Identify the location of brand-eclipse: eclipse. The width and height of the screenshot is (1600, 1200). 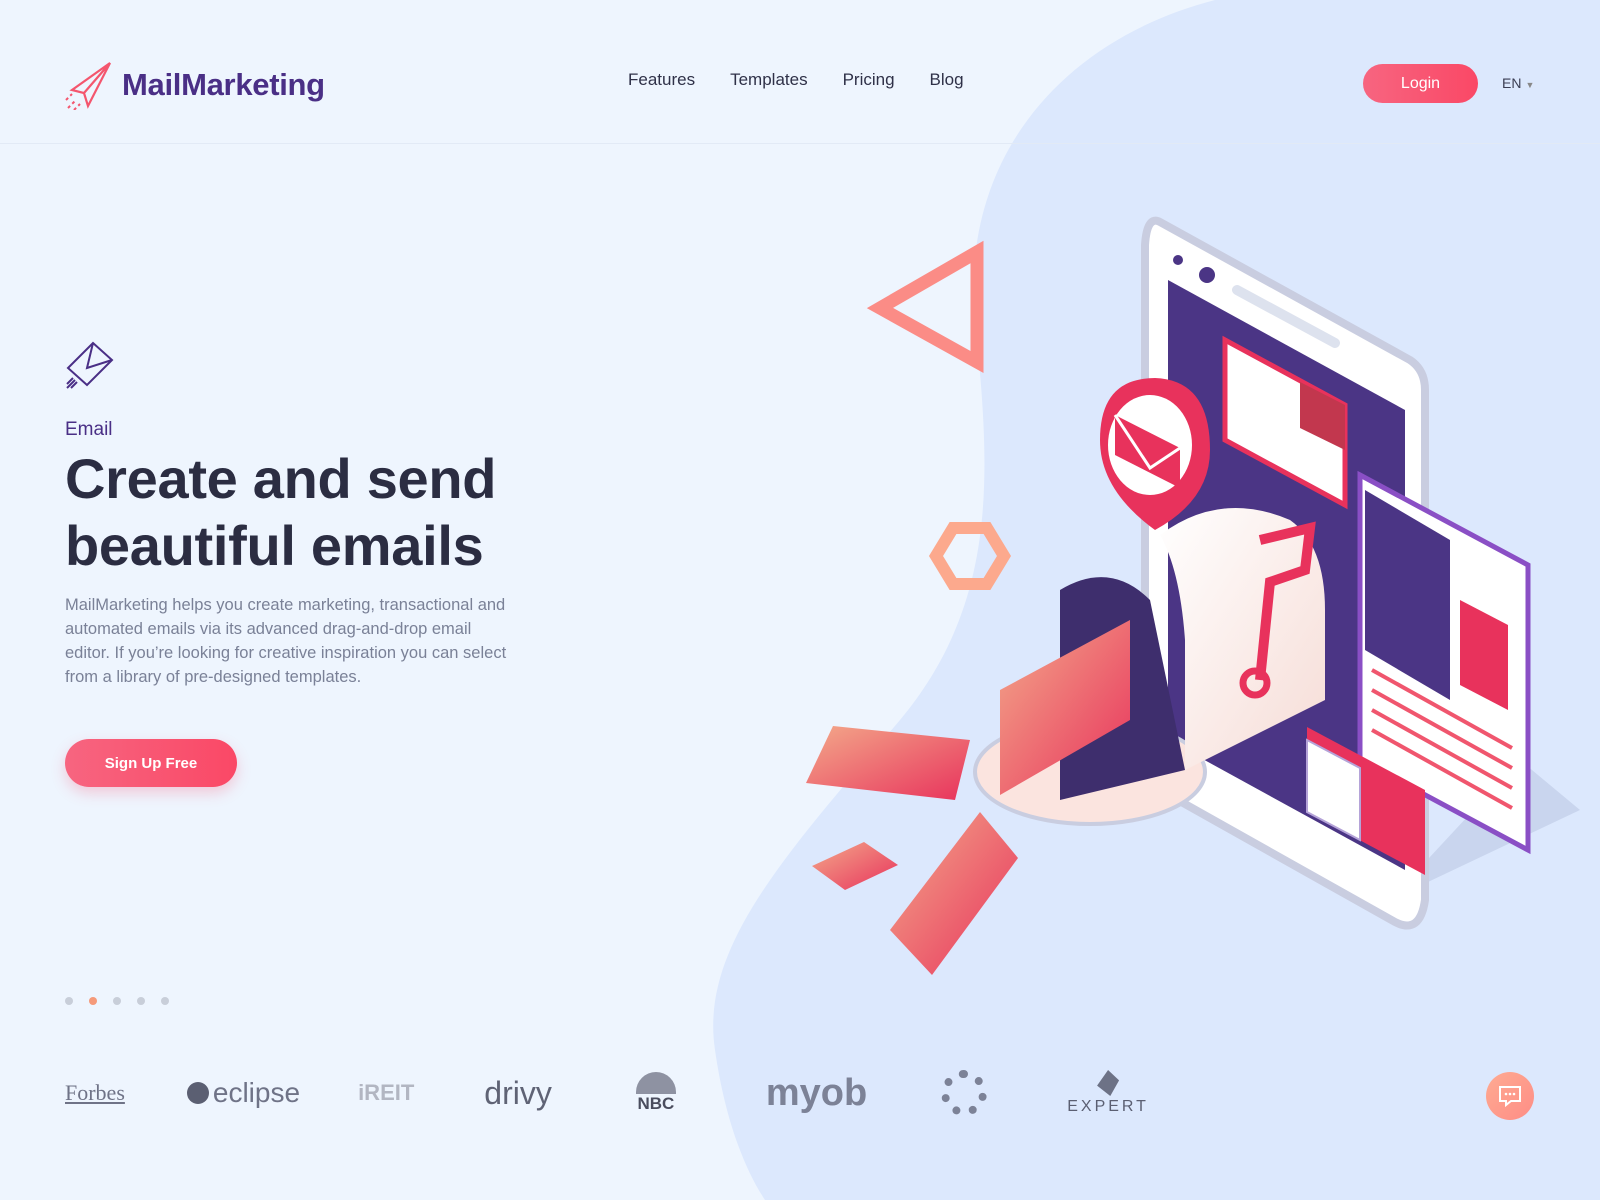
(243, 1093).